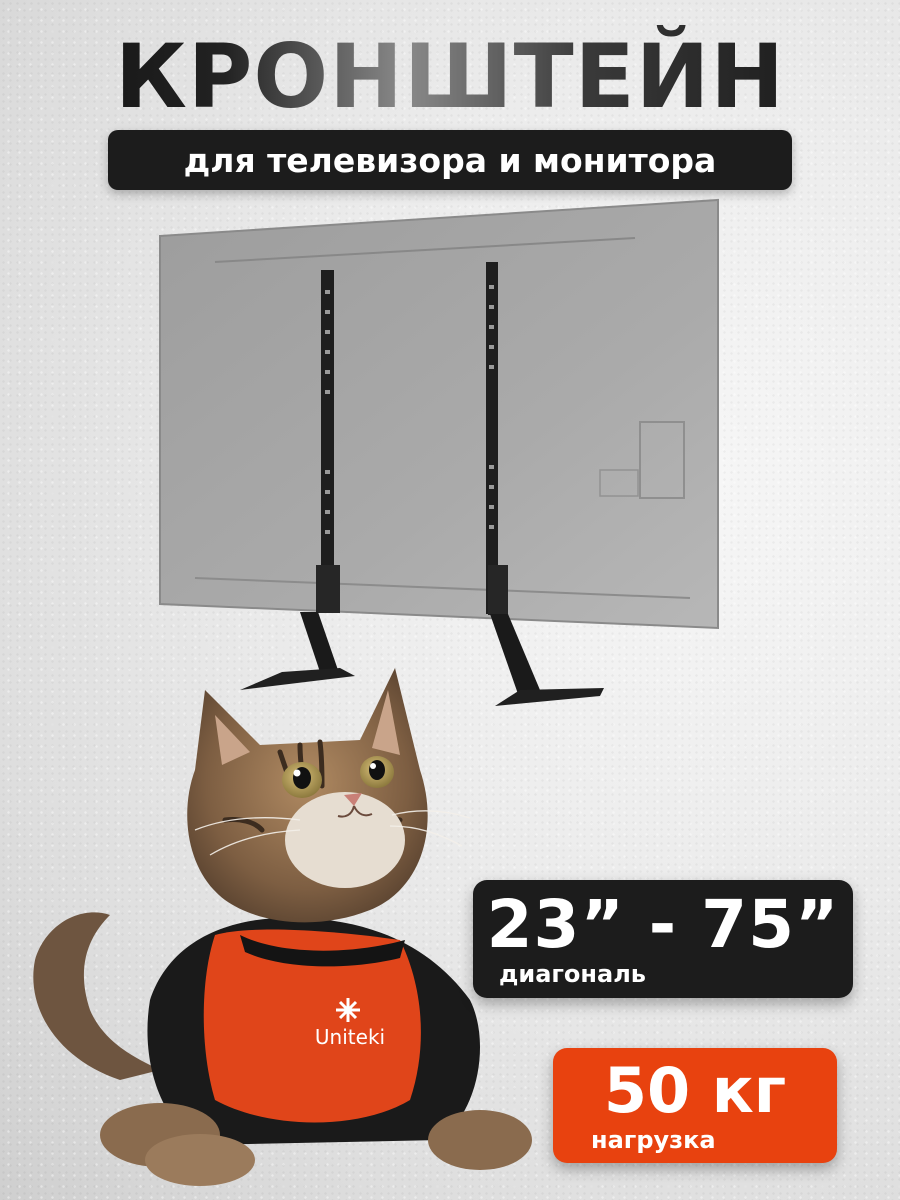 The width and height of the screenshot is (900, 1200). Describe the element at coordinates (663, 924) in the screenshot. I see `diagonal-value: 23” - 75”` at that location.